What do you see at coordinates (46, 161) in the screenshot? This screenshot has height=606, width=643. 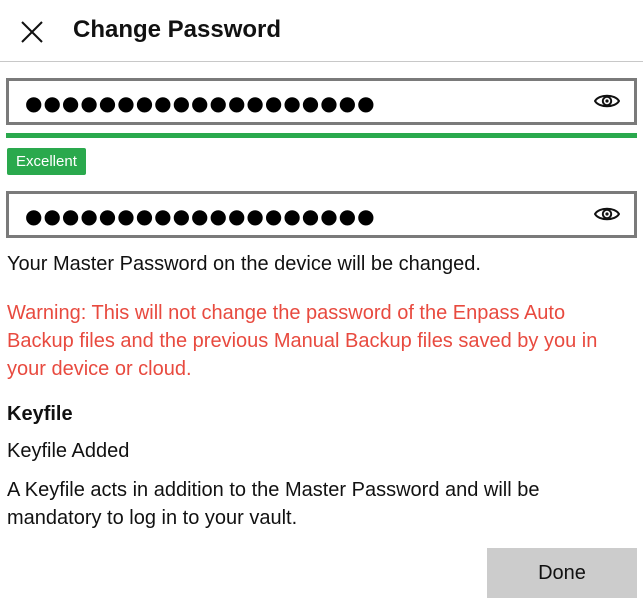 I see `strength-badge: Excellent` at bounding box center [46, 161].